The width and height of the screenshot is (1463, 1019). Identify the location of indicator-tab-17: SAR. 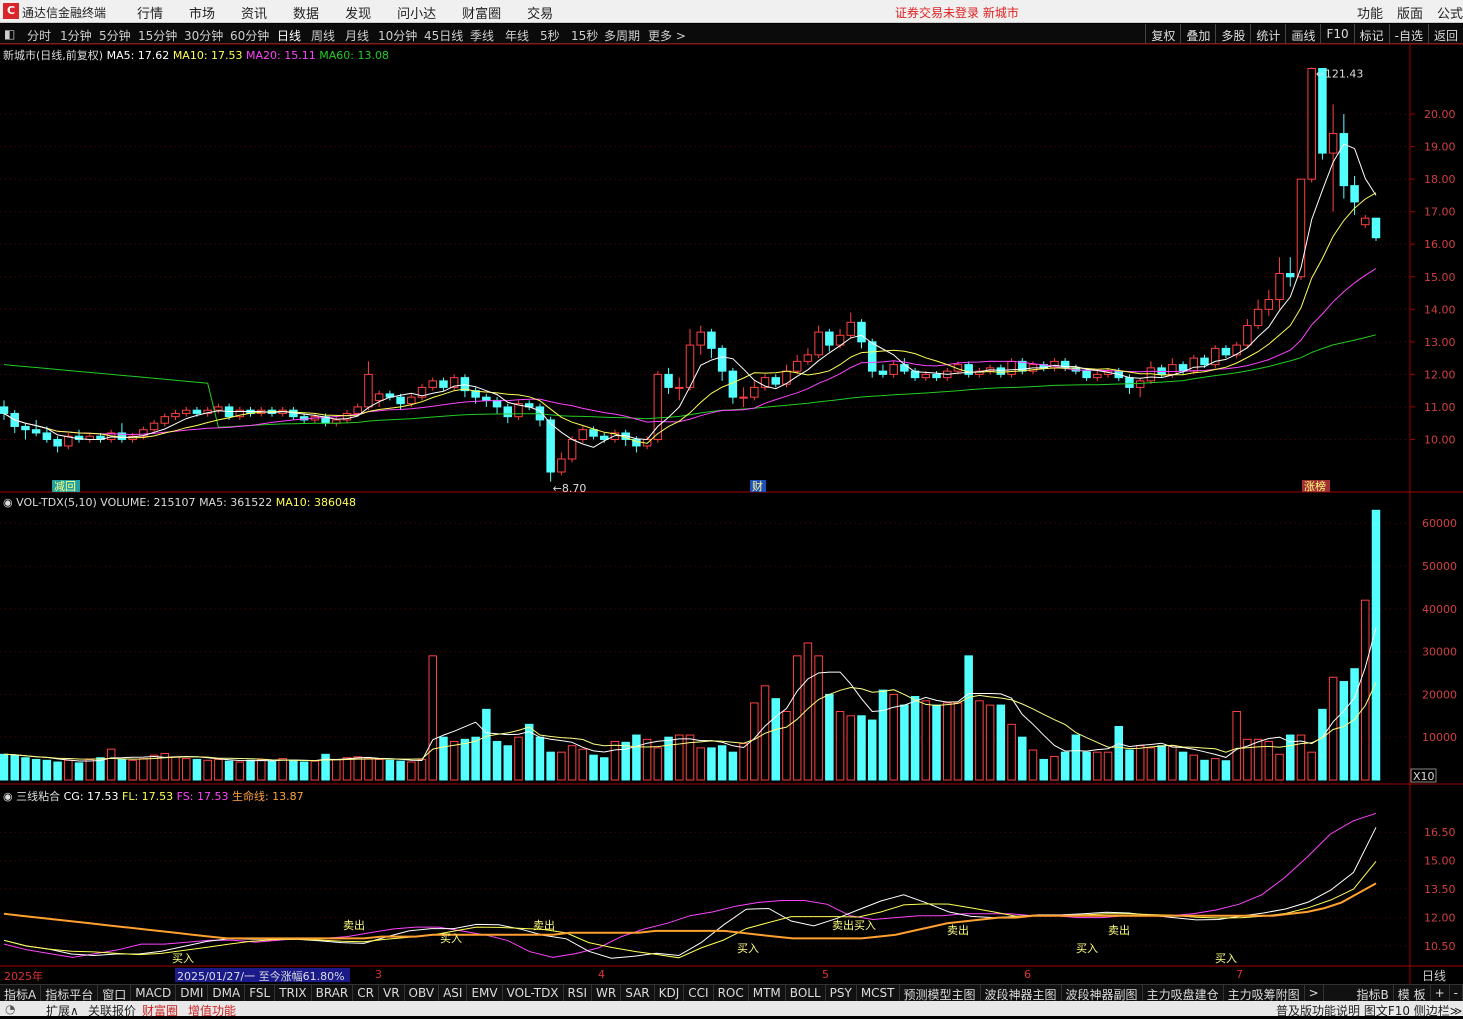
(638, 993).